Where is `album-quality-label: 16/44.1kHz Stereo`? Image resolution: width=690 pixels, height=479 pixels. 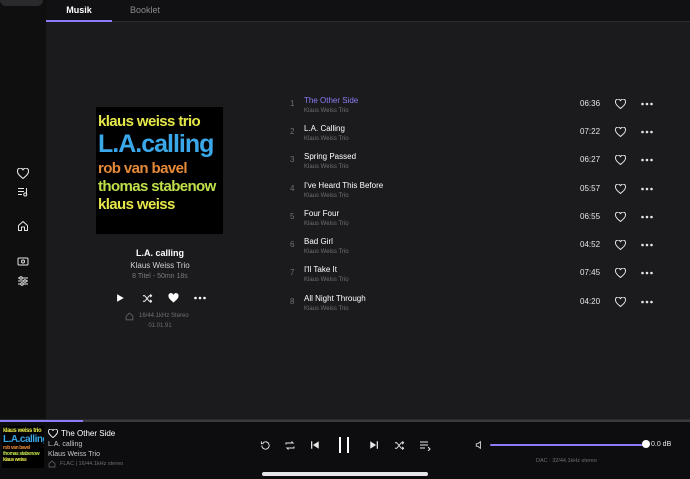
album-quality-label: 16/44.1kHz Stereo is located at coordinates (164, 316).